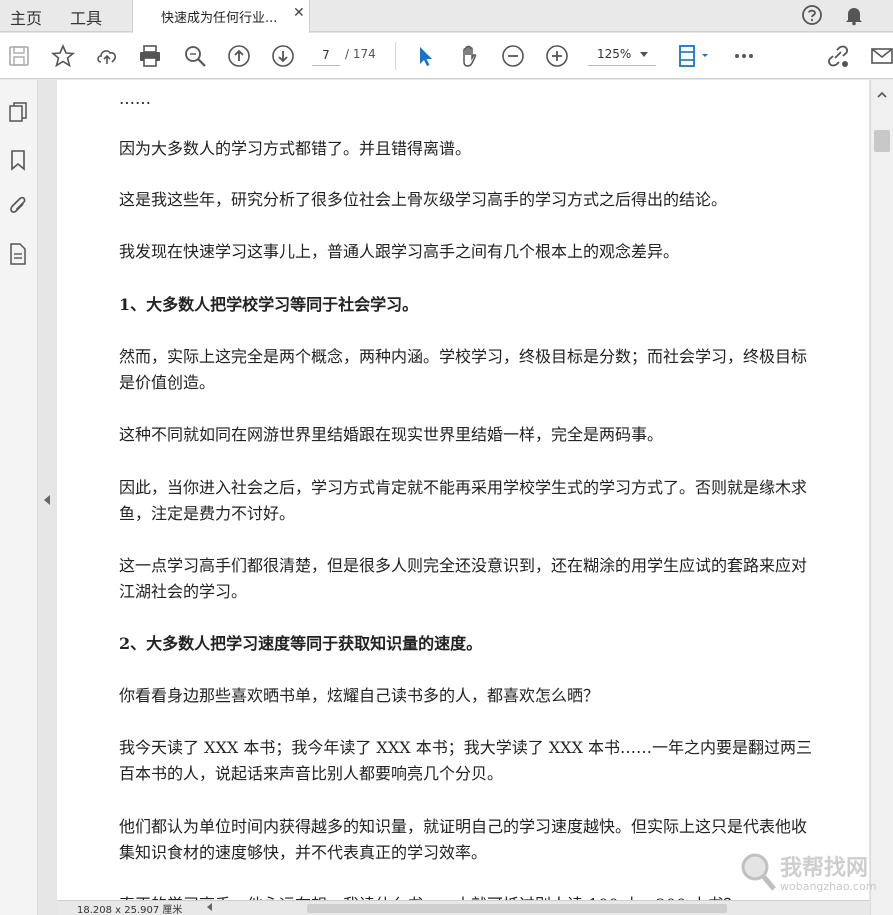 The height and width of the screenshot is (915, 893). Describe the element at coordinates (19, 497) in the screenshot. I see `navigation-pane` at that location.